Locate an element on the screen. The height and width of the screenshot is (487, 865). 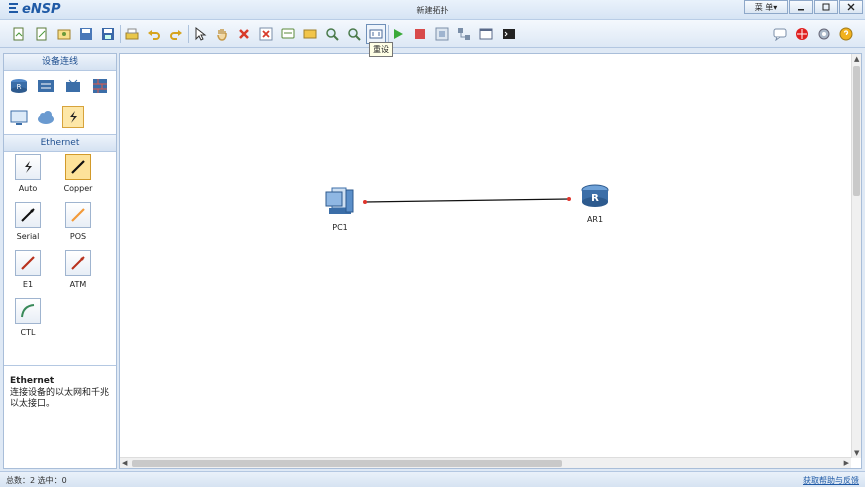
huawei-logo-icon is located at coordinates (802, 34).